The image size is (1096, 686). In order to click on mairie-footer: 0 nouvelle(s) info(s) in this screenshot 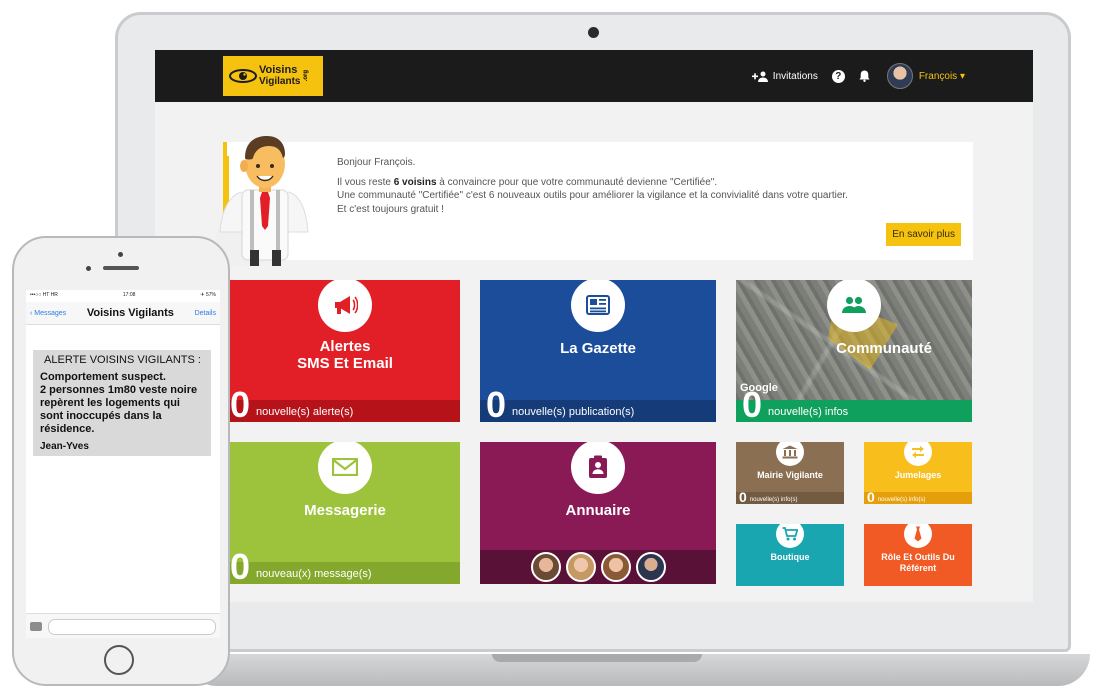, I will do `click(790, 496)`.